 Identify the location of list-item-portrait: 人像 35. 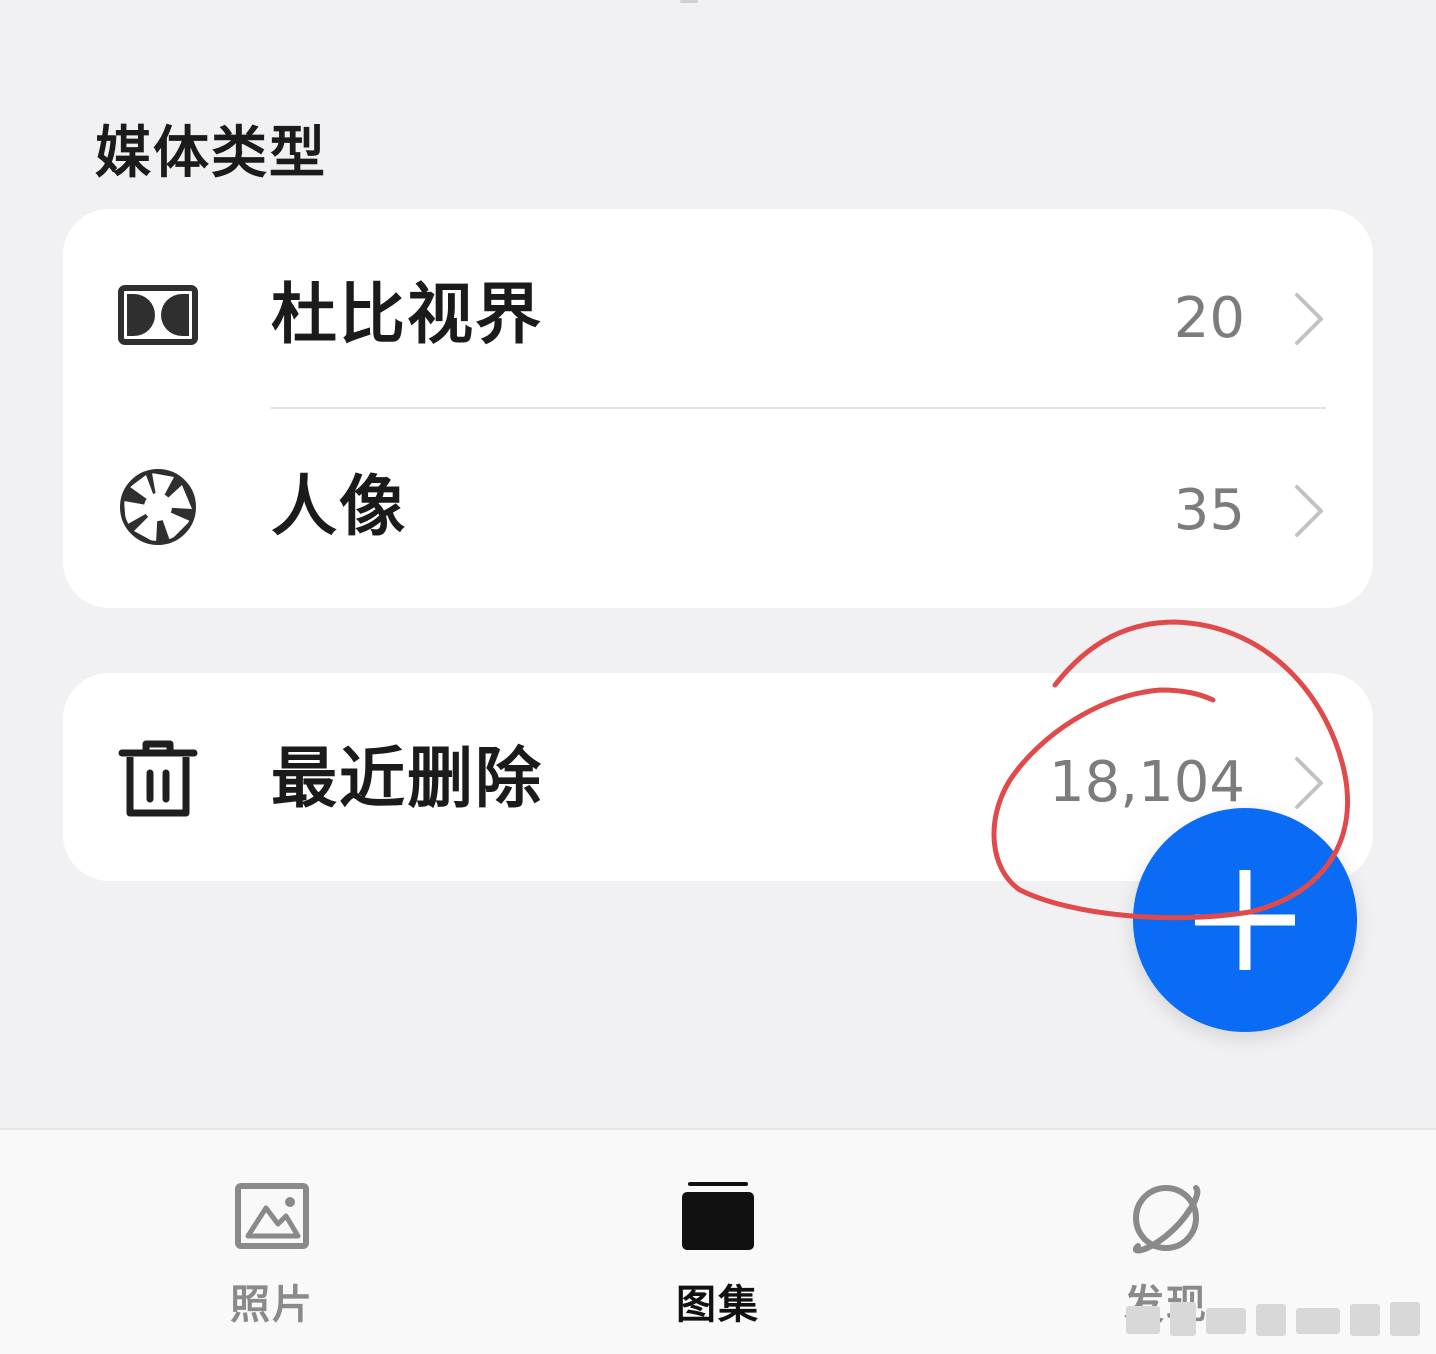
(718, 507).